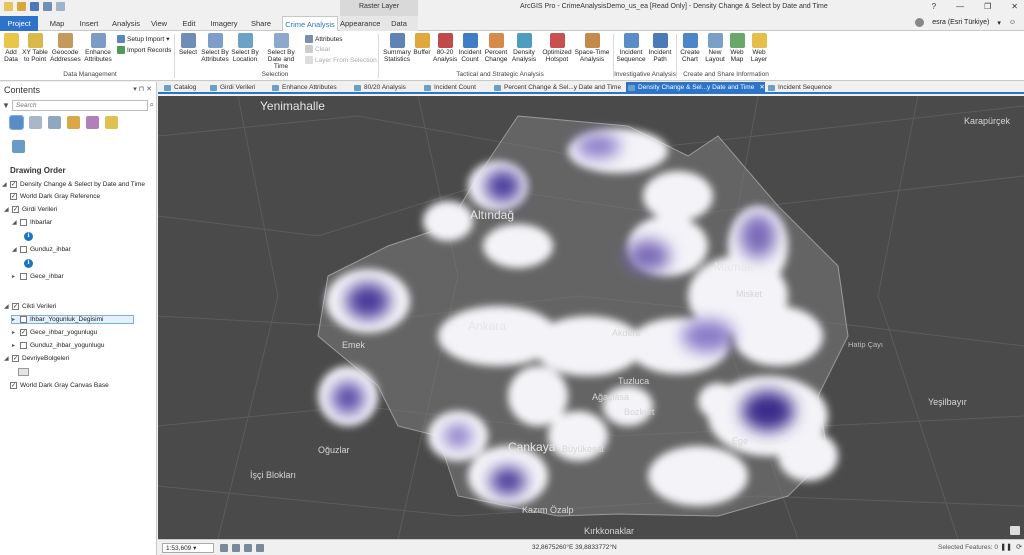 This screenshot has height=555, width=1024. What do you see at coordinates (715, 48) in the screenshot?
I see `new-layout-button: New Layout` at bounding box center [715, 48].